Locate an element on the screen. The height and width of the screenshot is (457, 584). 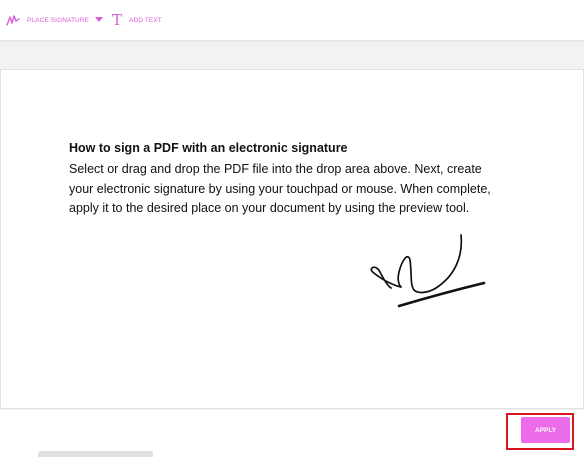
chevron-down-icon is located at coordinates (99, 20).